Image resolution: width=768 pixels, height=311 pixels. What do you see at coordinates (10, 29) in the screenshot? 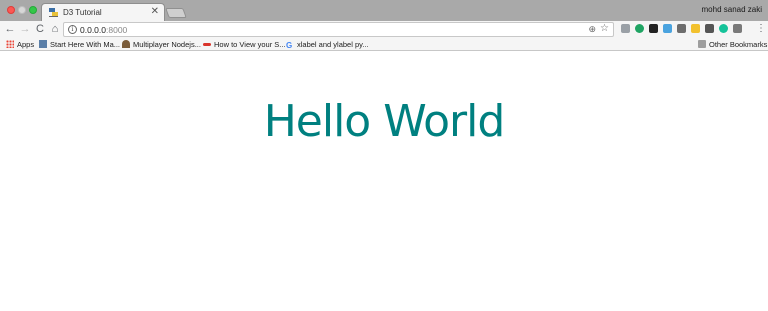
I see `back-button: ←` at bounding box center [10, 29].